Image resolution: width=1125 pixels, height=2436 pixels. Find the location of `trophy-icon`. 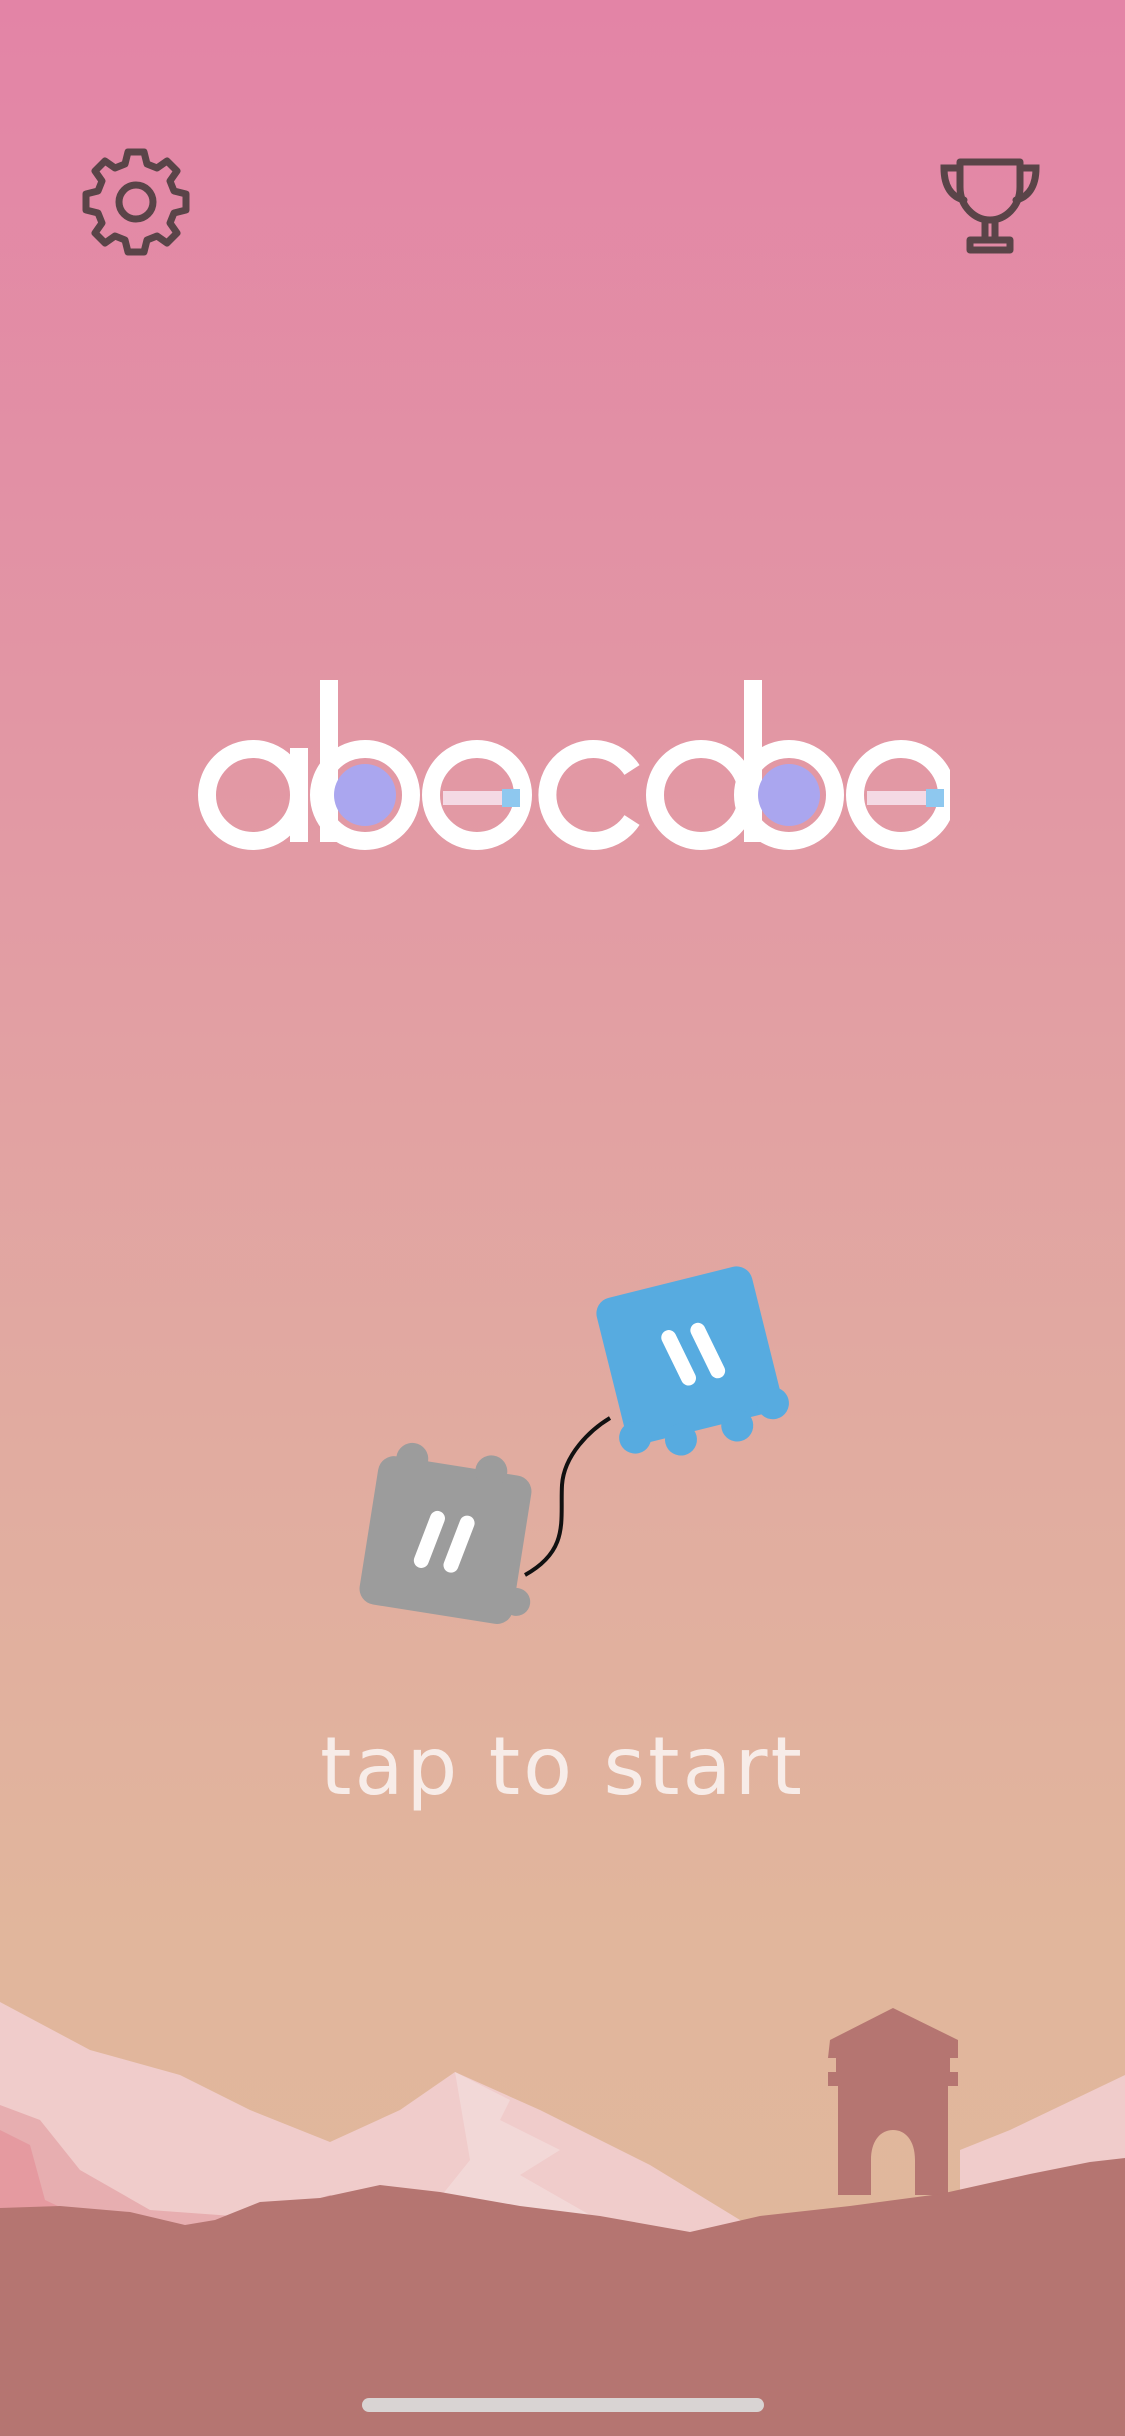

trophy-icon is located at coordinates (990, 206).